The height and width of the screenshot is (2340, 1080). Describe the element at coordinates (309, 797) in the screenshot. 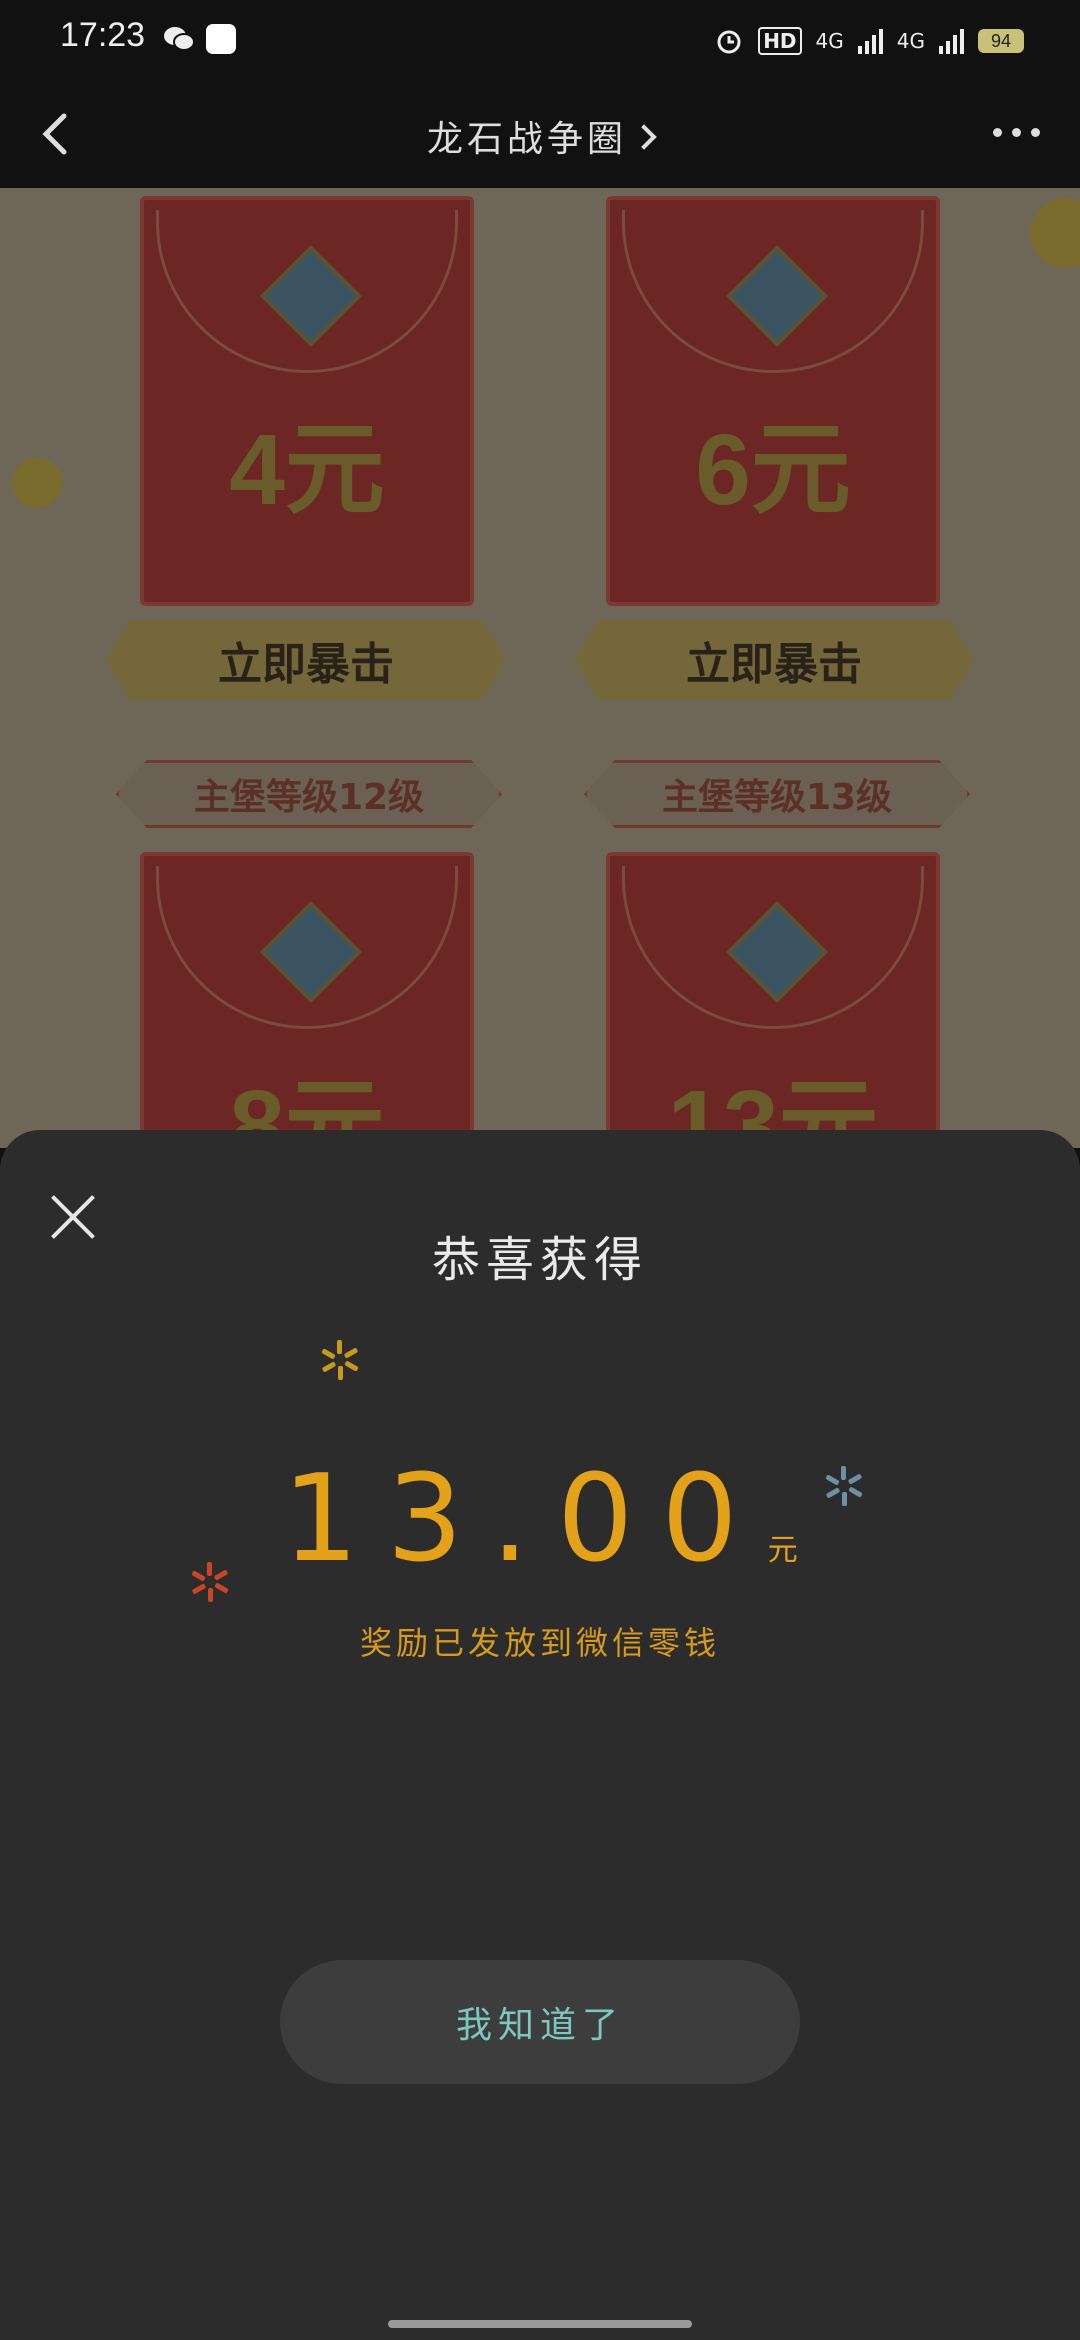

I see `level-text: 主堡等级12级` at that location.